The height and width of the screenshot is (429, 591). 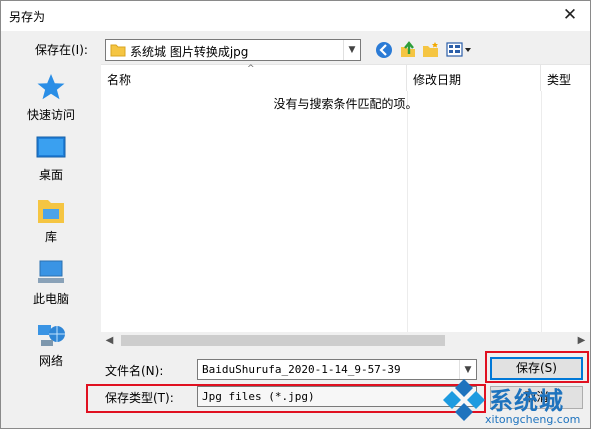 What do you see at coordinates (50, 175) in the screenshot?
I see `sidebar-item-label: 桌面` at bounding box center [50, 175].